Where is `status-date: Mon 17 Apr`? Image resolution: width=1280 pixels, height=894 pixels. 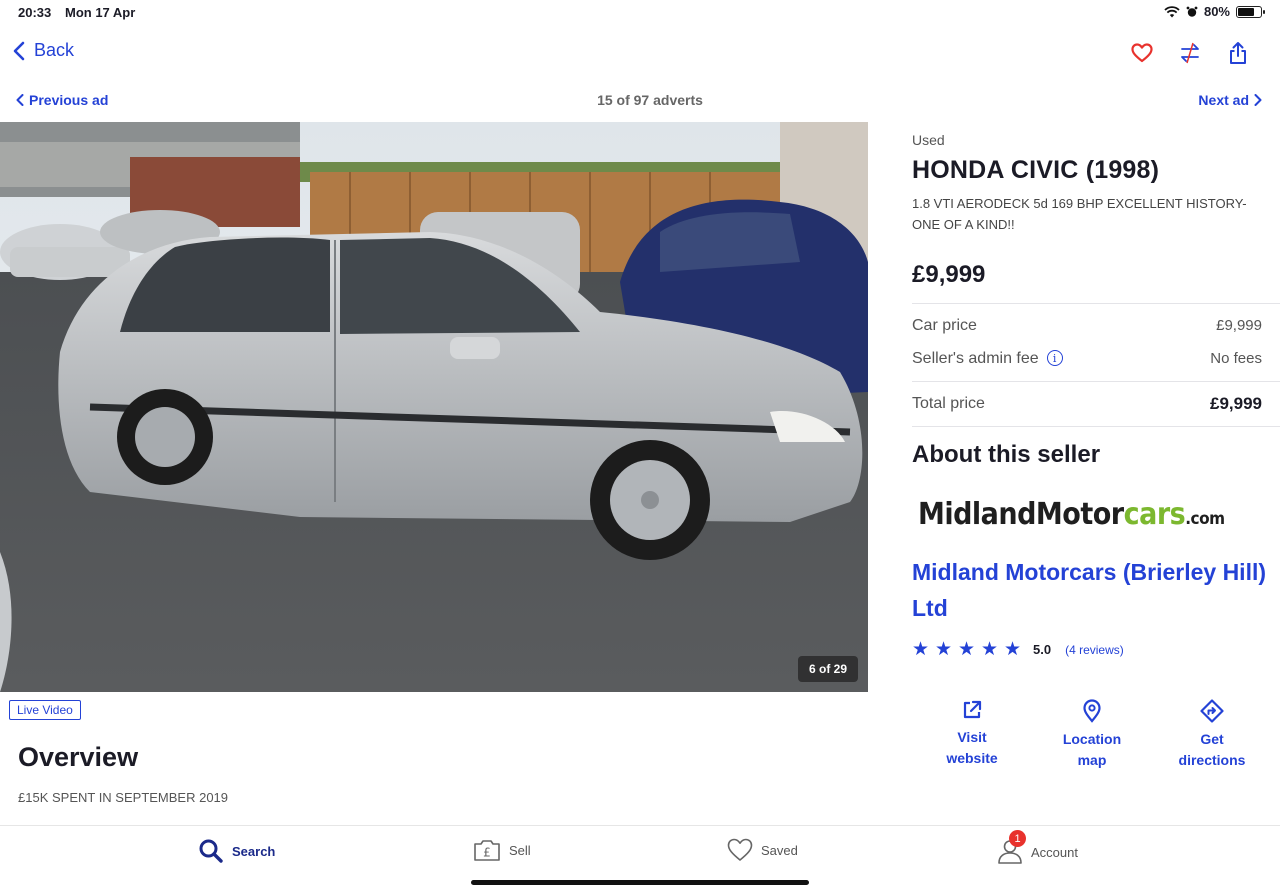 status-date: Mon 17 Apr is located at coordinates (100, 12).